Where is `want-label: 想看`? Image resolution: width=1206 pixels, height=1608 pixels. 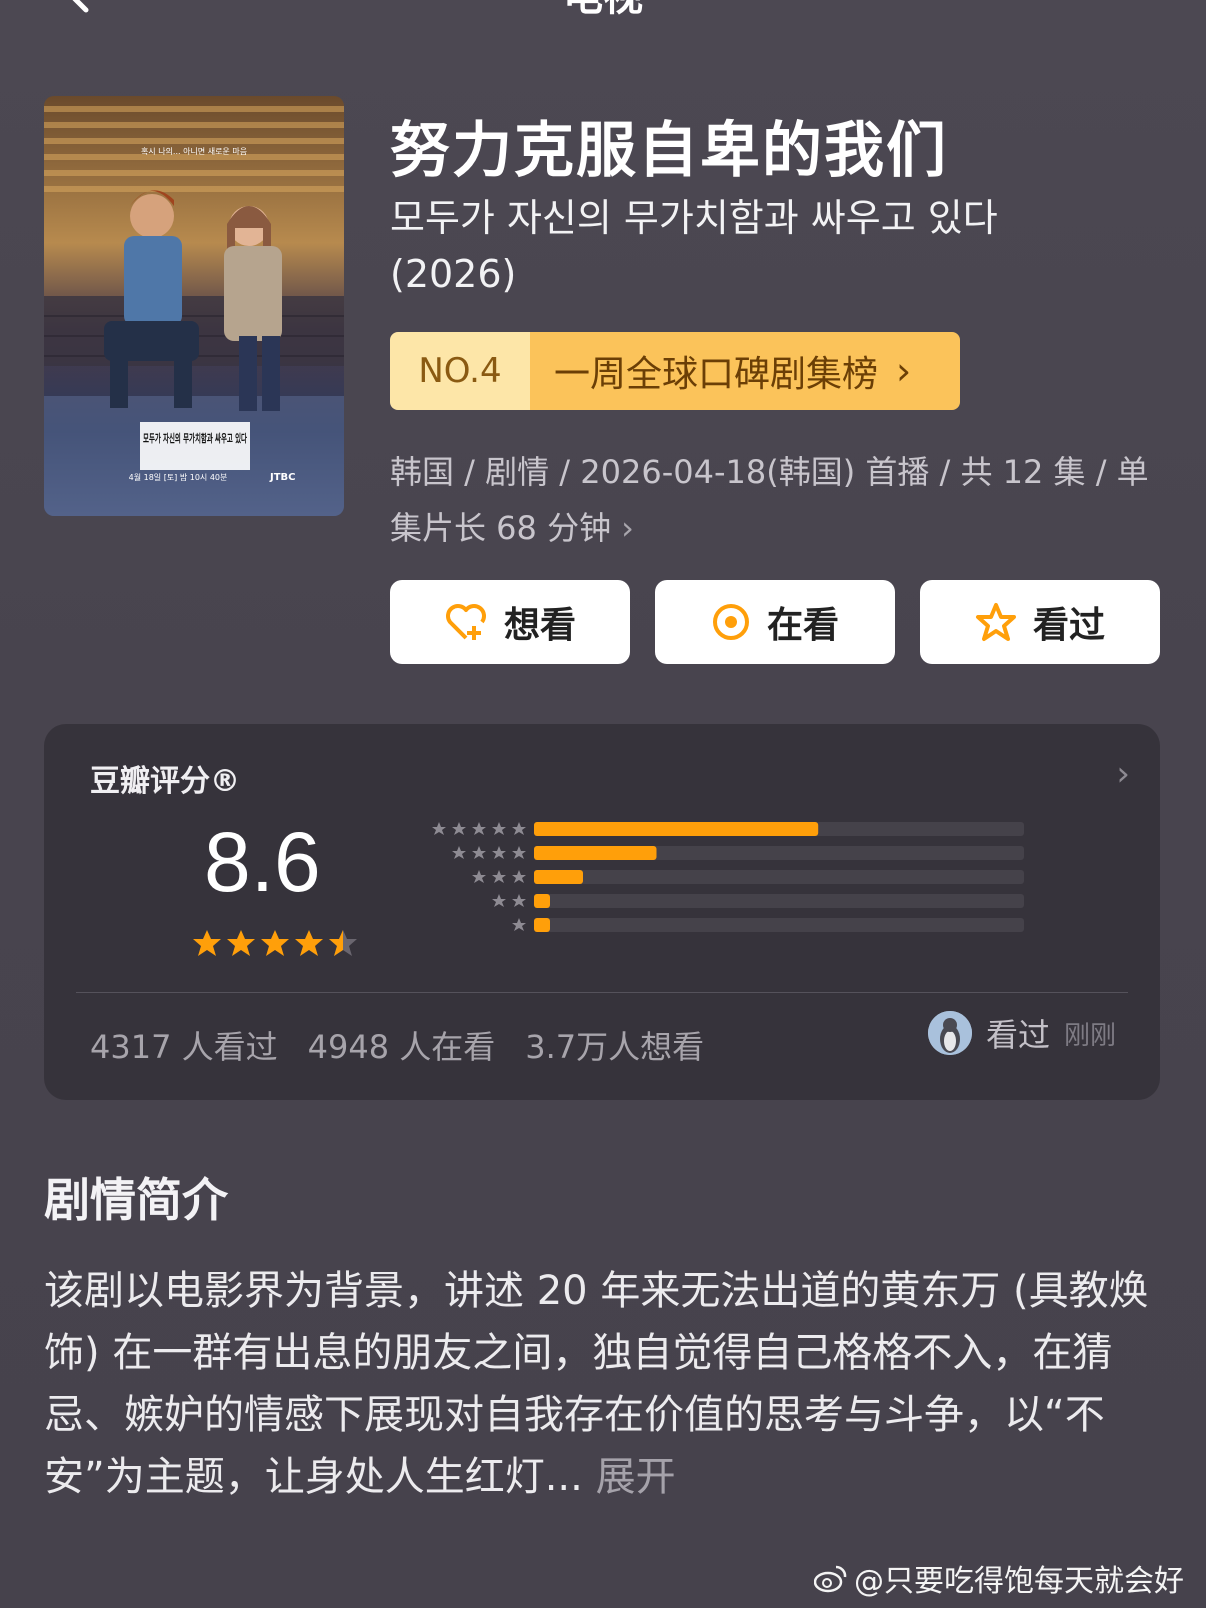
want-label: 想看 is located at coordinates (539, 625).